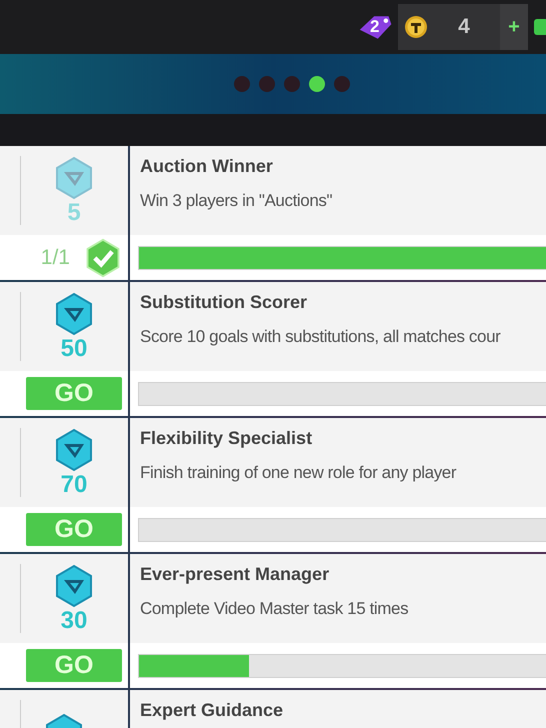 The width and height of the screenshot is (546, 728). What do you see at coordinates (375, 27) in the screenshot?
I see `tag-count: 2` at bounding box center [375, 27].